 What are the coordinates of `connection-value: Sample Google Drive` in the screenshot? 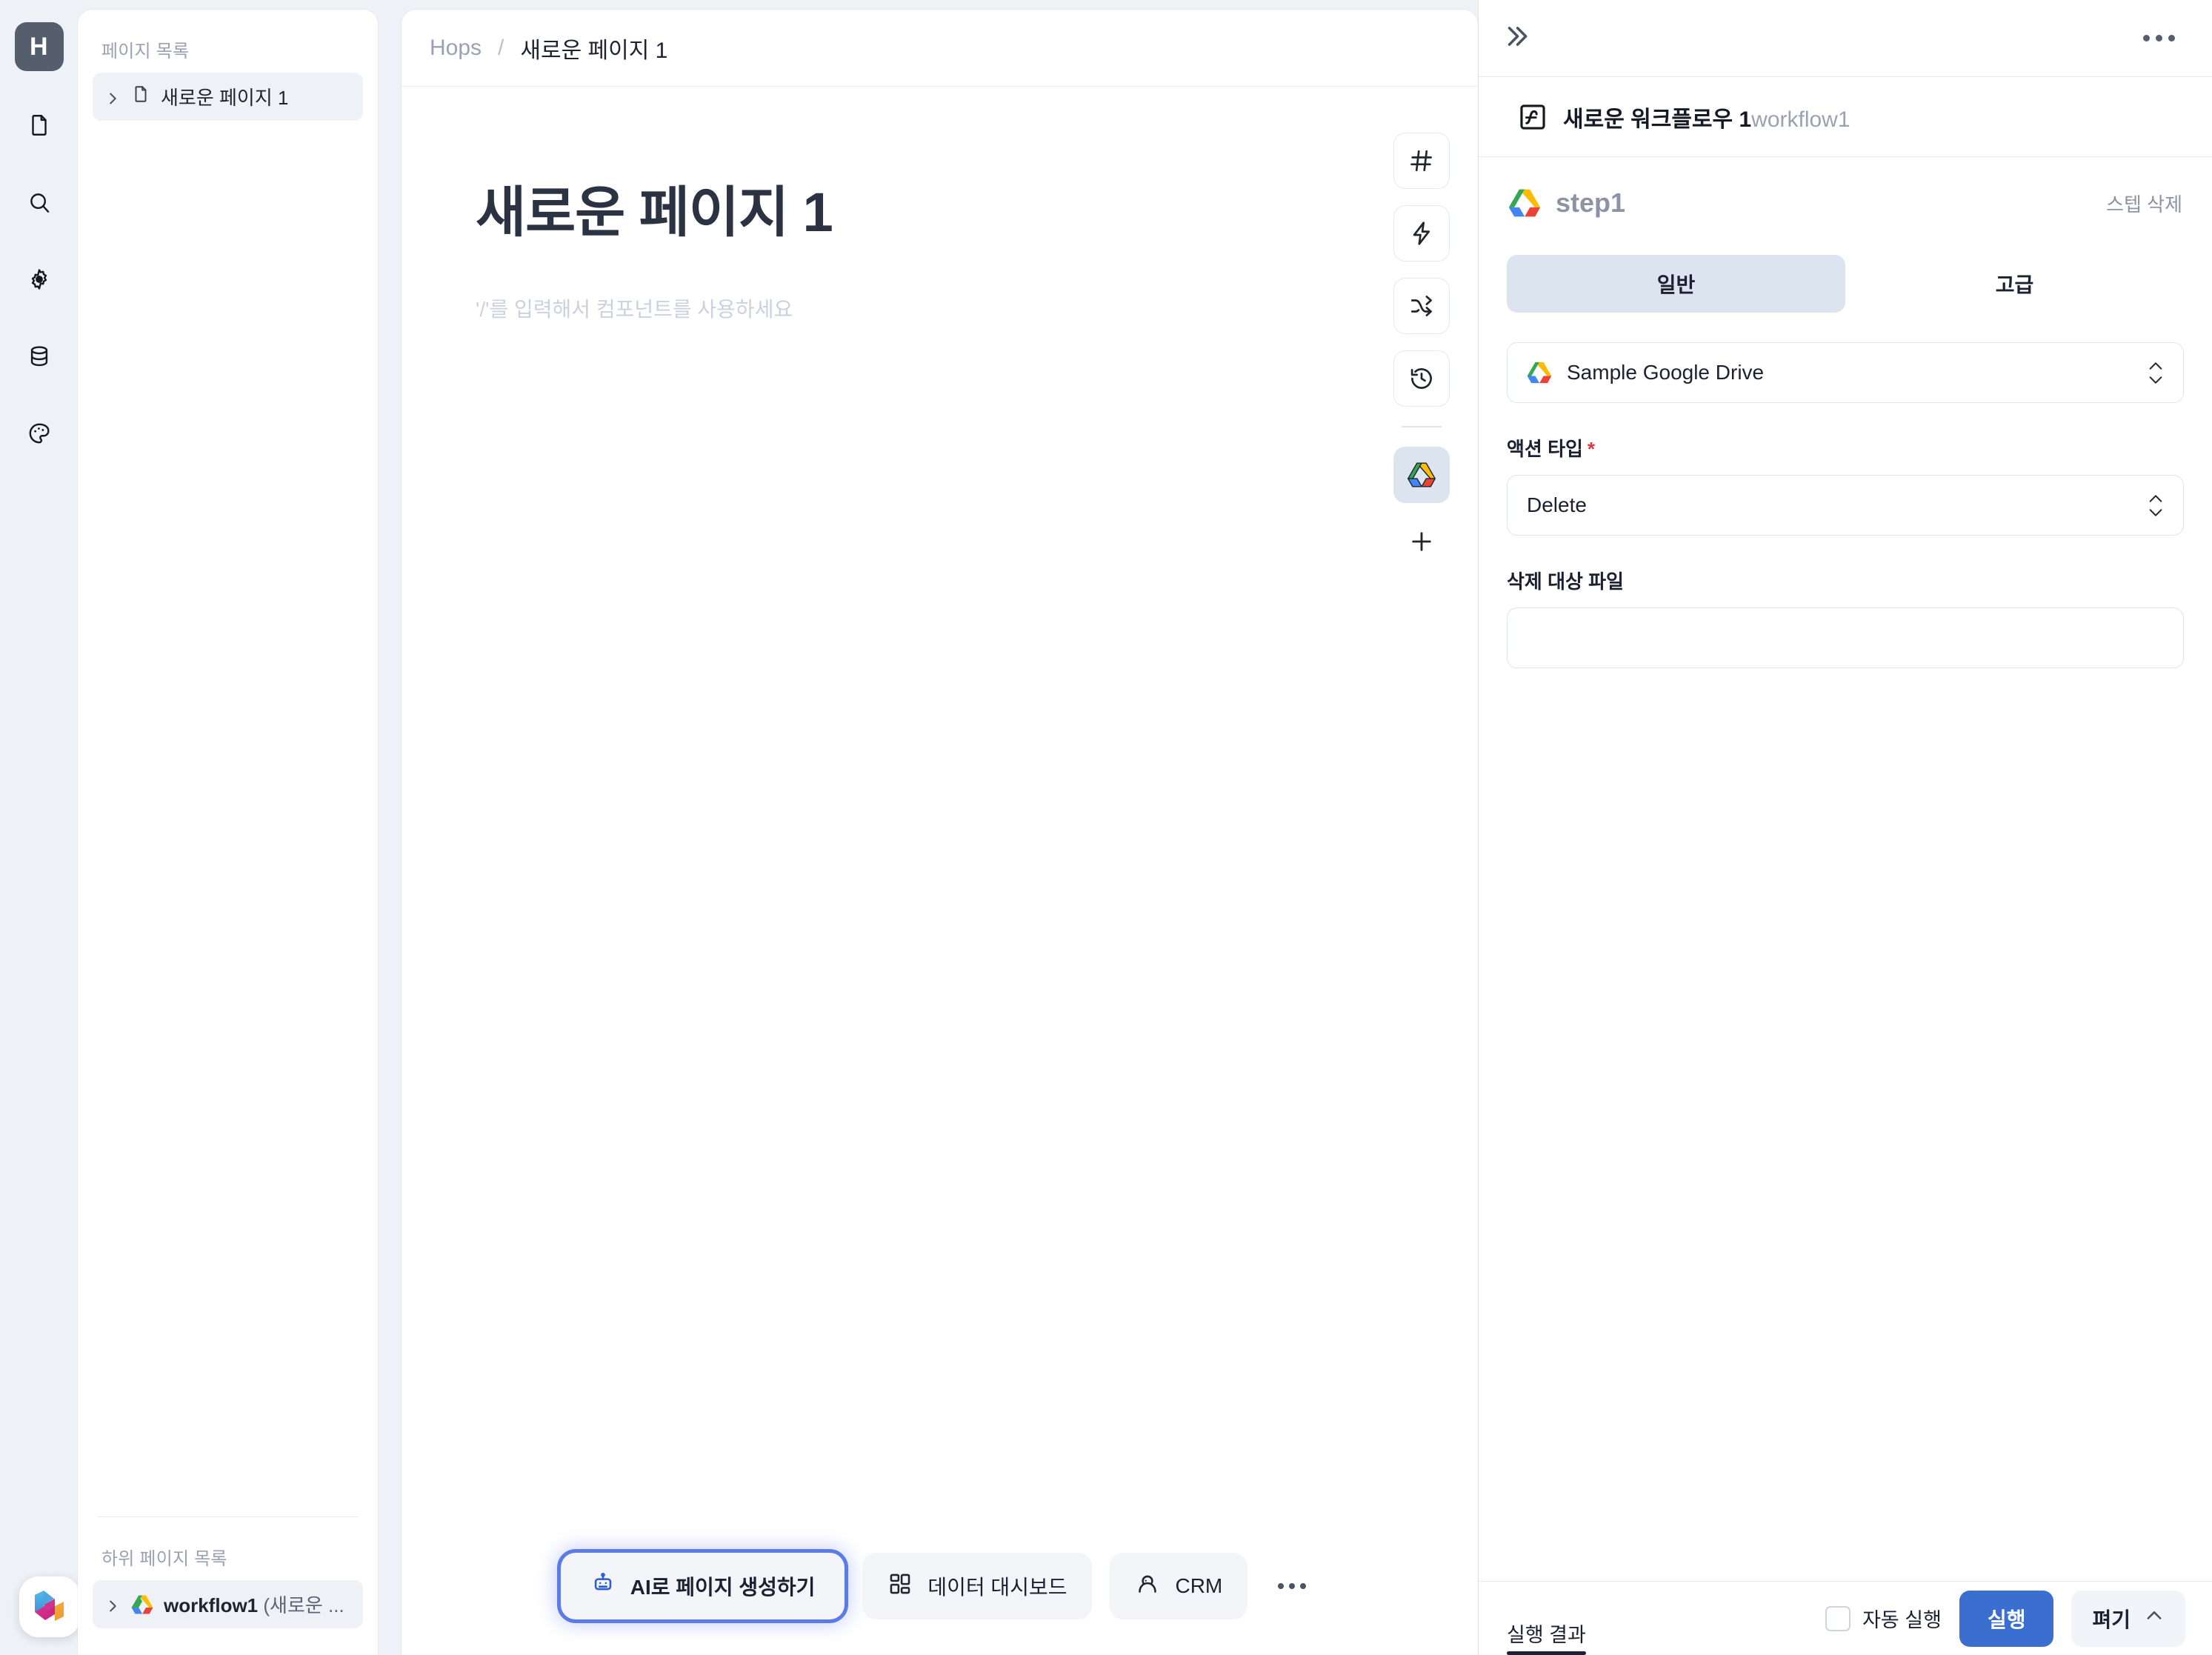 It's located at (1666, 372).